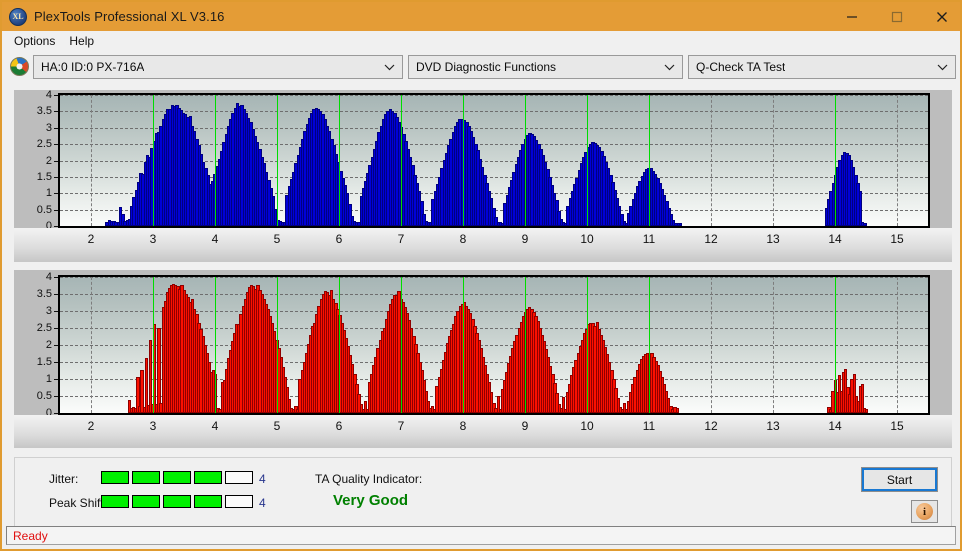 This screenshot has width=962, height=551. Describe the element at coordinates (371, 500) in the screenshot. I see `ta-quality-value: Very Good` at that location.